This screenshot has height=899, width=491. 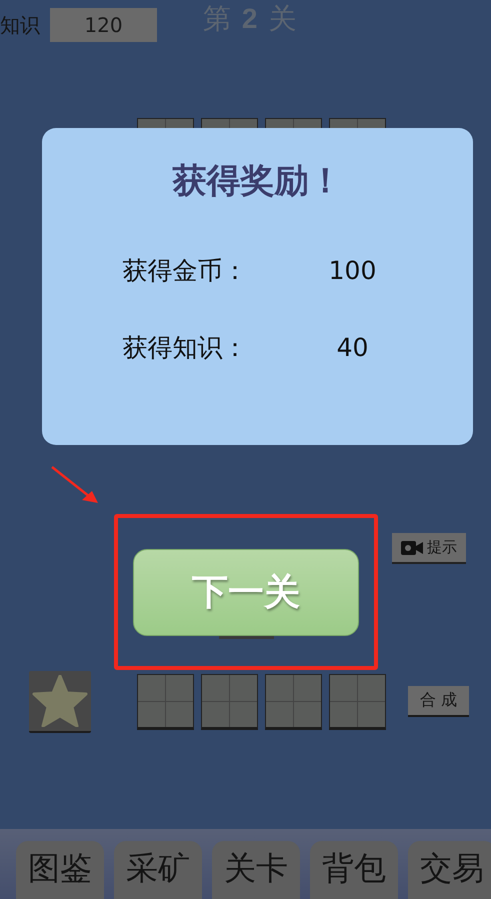 What do you see at coordinates (185, 348) in the screenshot?
I see `reward-label: 获得知识：` at bounding box center [185, 348].